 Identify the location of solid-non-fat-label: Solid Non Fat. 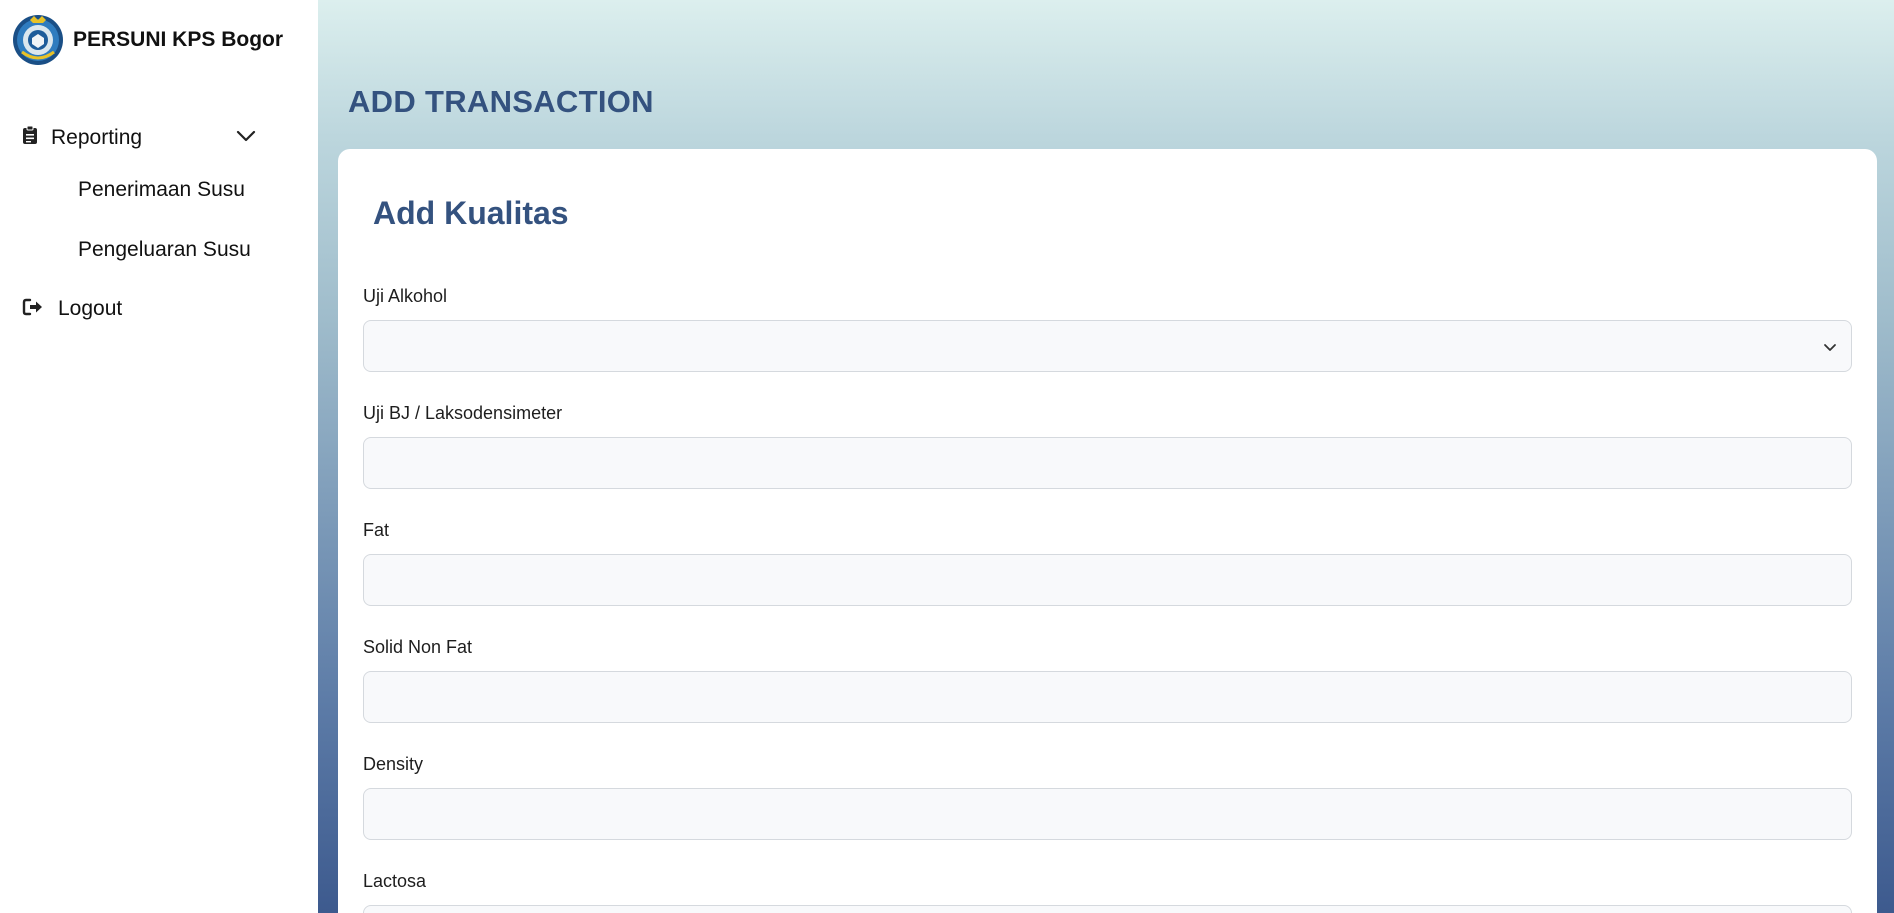
(418, 647).